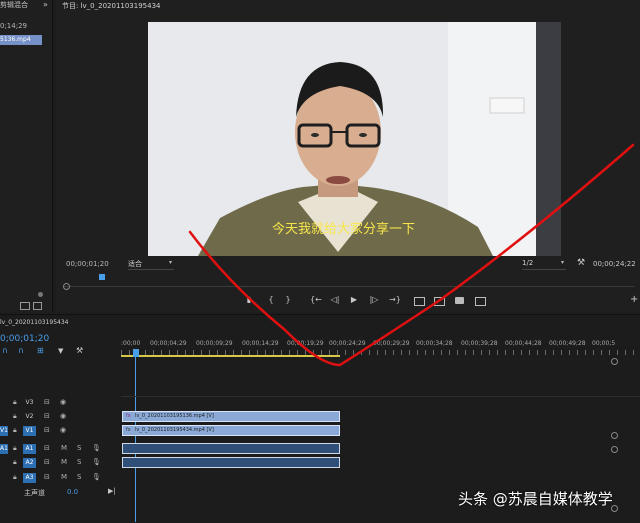  Describe the element at coordinates (535, 499) in the screenshot. I see `watermark: 头条 @苏晨自媒体教学` at that location.